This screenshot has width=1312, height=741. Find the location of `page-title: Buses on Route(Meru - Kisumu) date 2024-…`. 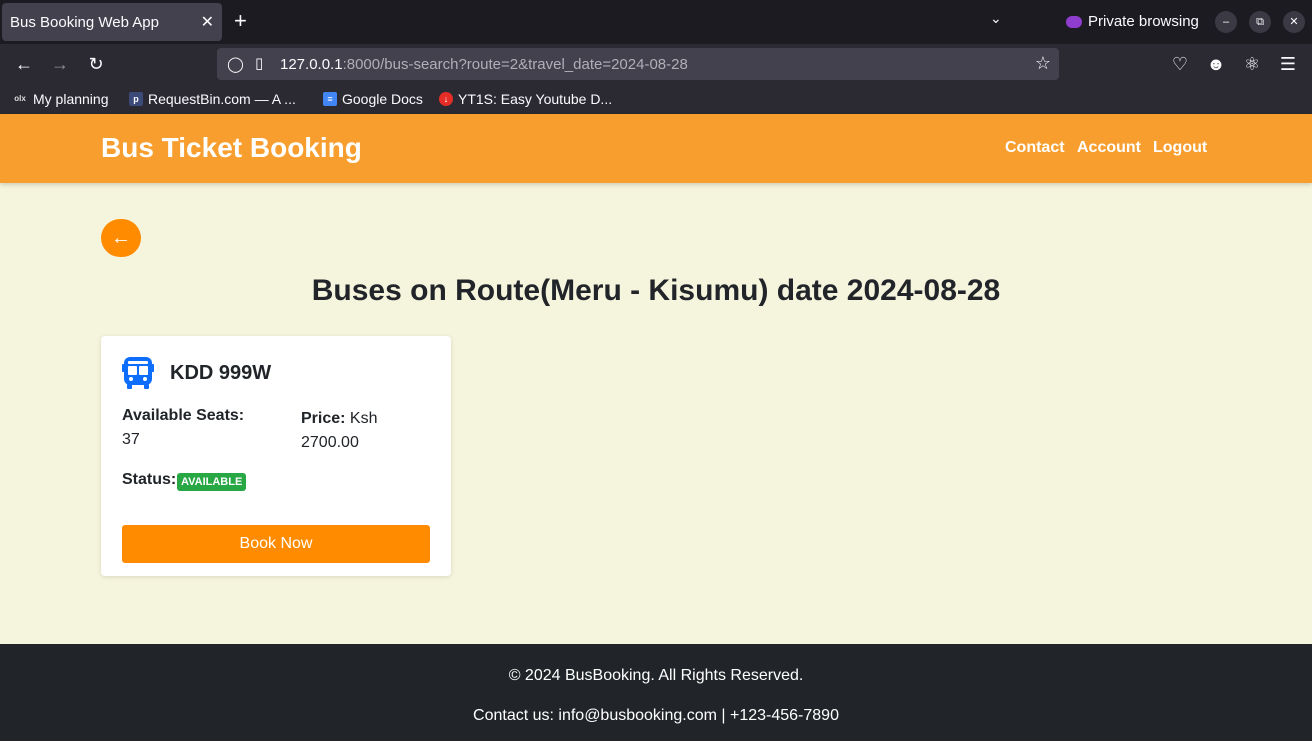

page-title: Buses on Route(Meru - Kisumu) date 2024-… is located at coordinates (656, 290).